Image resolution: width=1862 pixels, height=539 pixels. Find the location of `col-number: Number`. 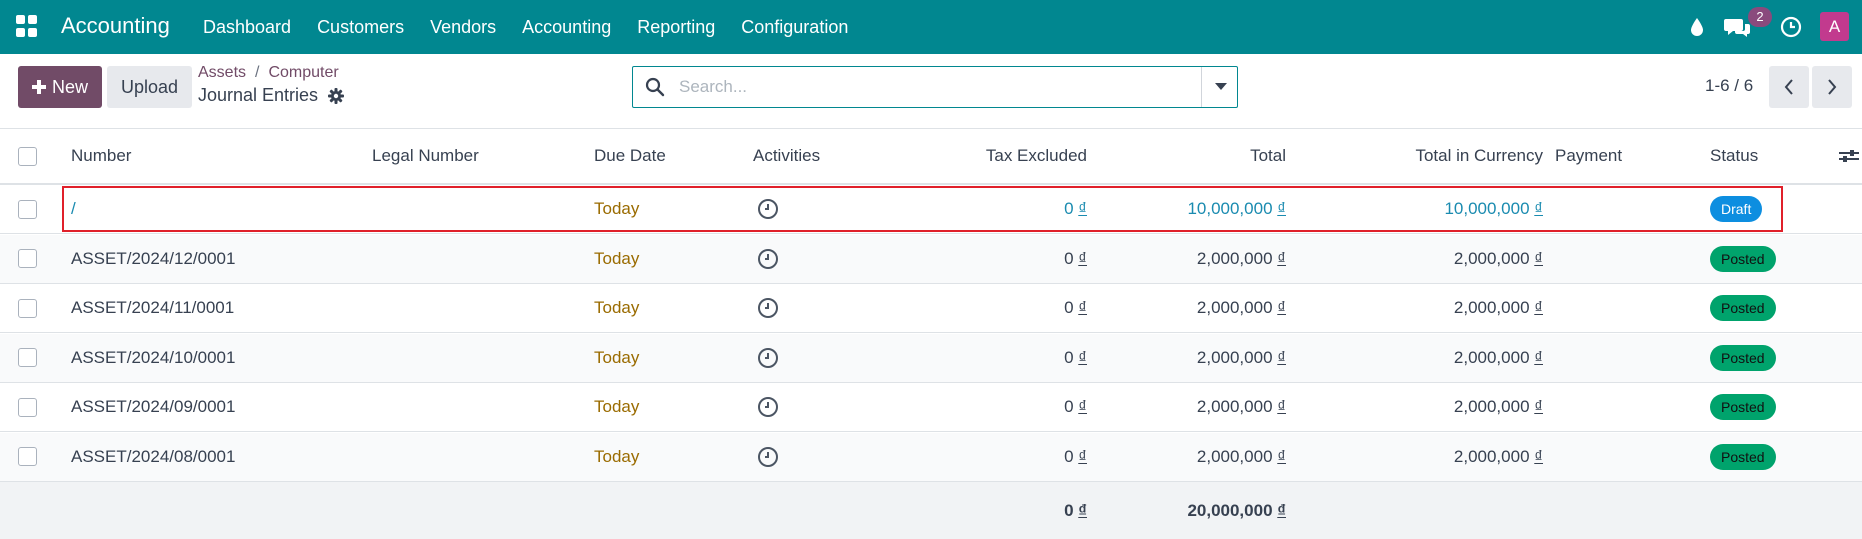

col-number: Number is located at coordinates (101, 156).